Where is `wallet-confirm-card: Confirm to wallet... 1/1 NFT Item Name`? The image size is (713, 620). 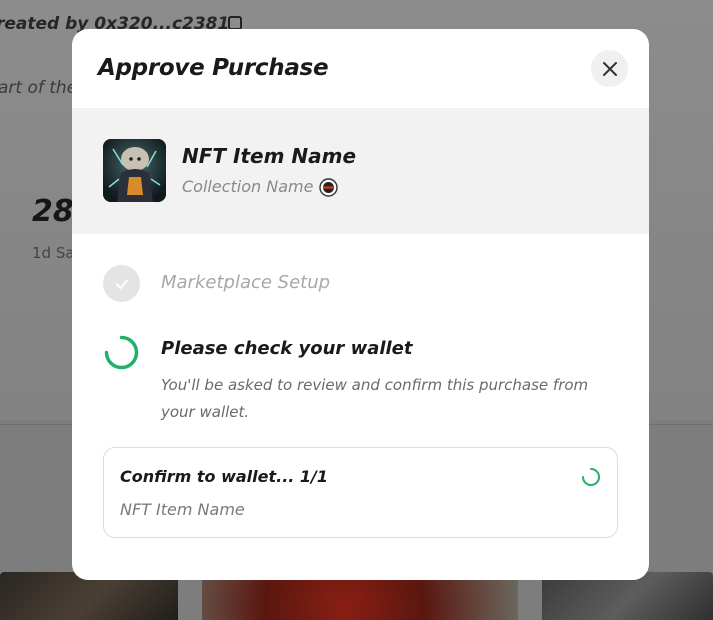 wallet-confirm-card: Confirm to wallet... 1/1 NFT Item Name is located at coordinates (360, 492).